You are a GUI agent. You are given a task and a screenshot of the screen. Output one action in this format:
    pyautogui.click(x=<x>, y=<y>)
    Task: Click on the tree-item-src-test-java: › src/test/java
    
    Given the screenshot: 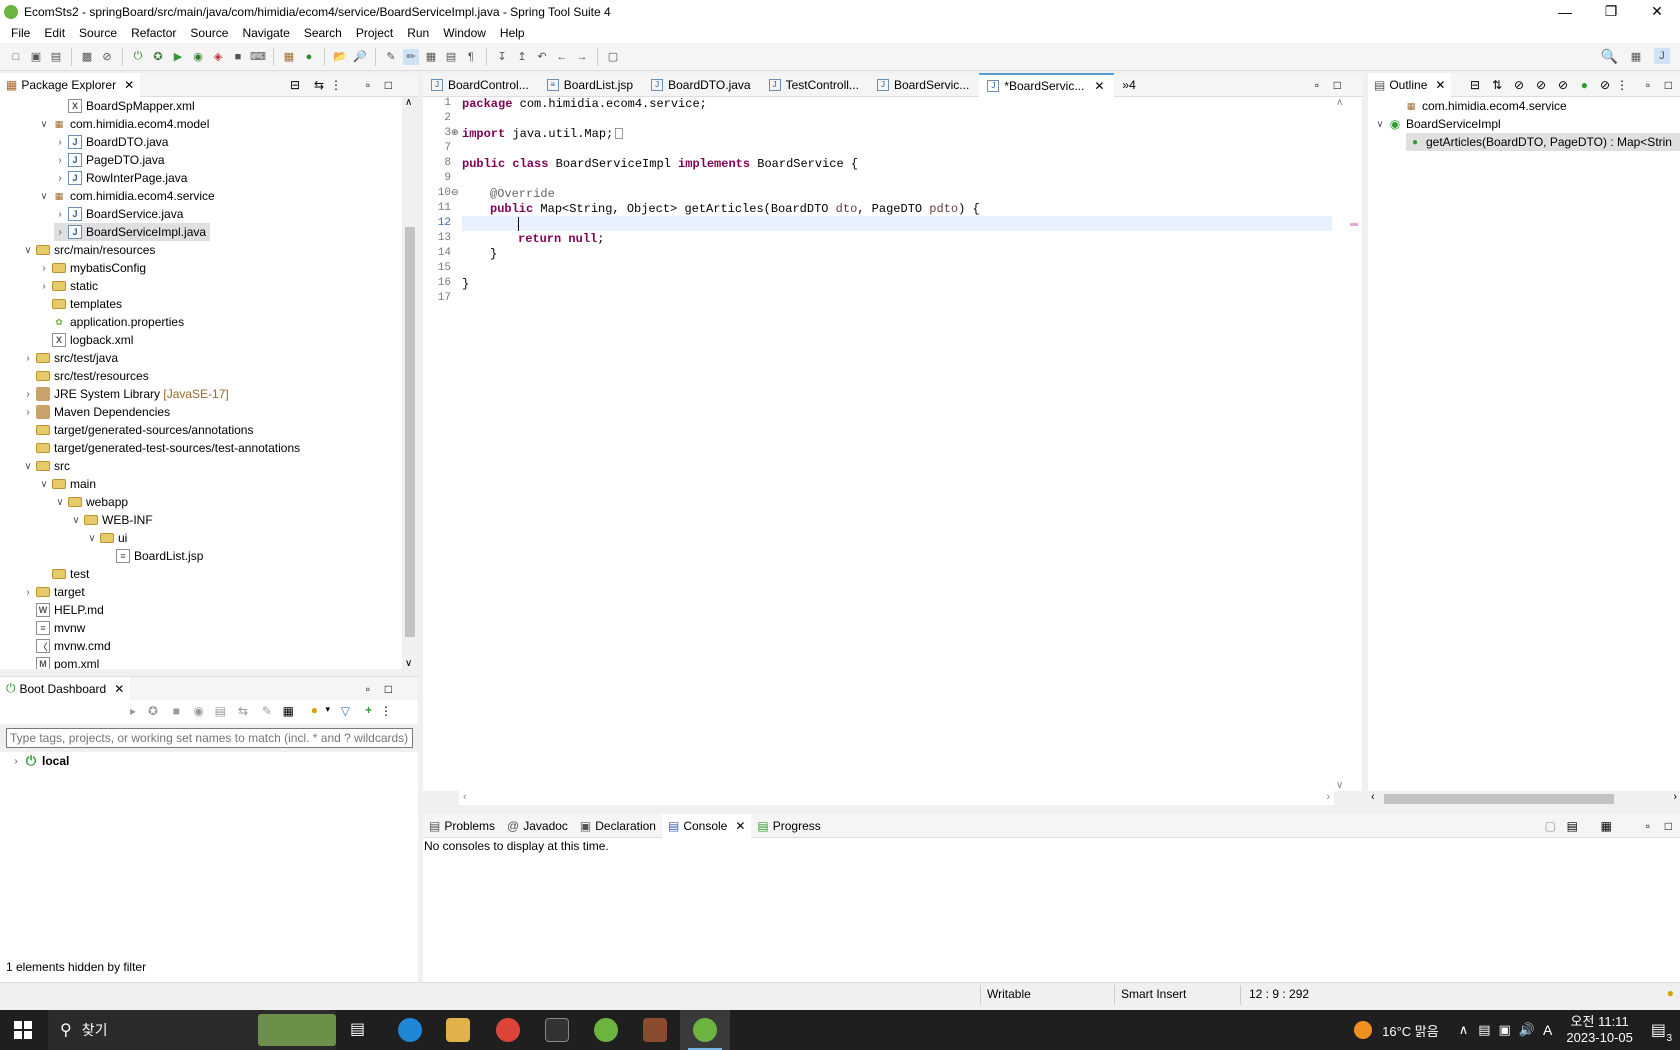 What is the action you would take?
    pyautogui.click(x=70, y=358)
    